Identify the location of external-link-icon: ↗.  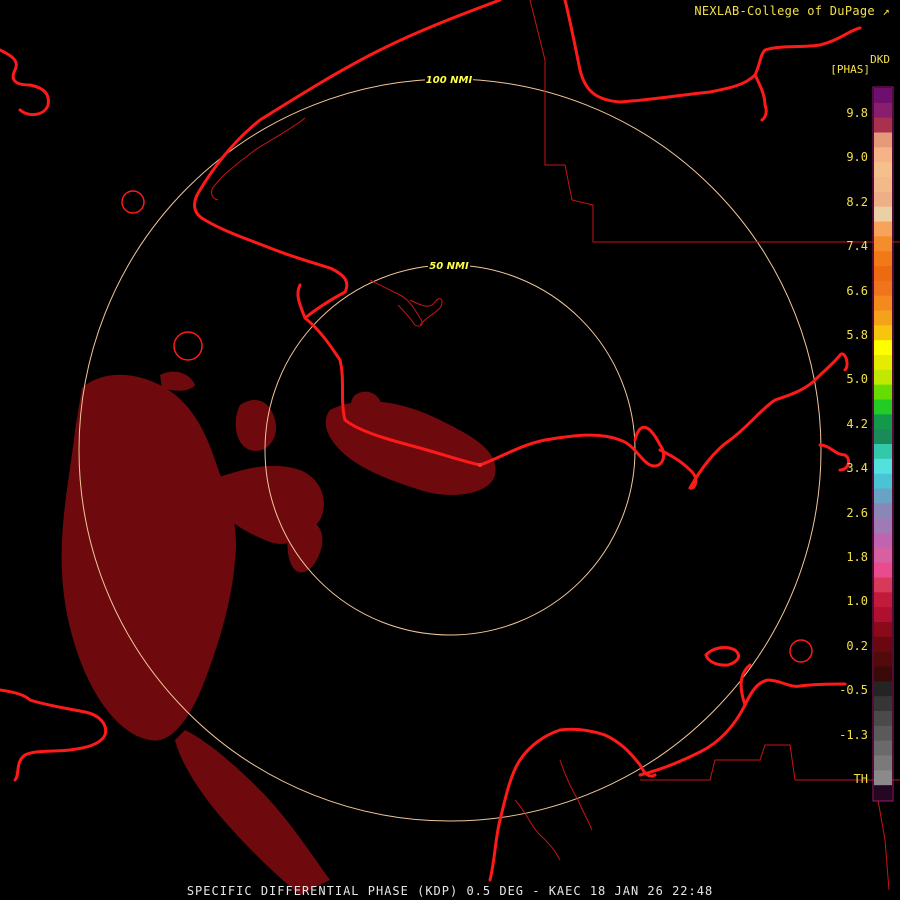
(886, 11).